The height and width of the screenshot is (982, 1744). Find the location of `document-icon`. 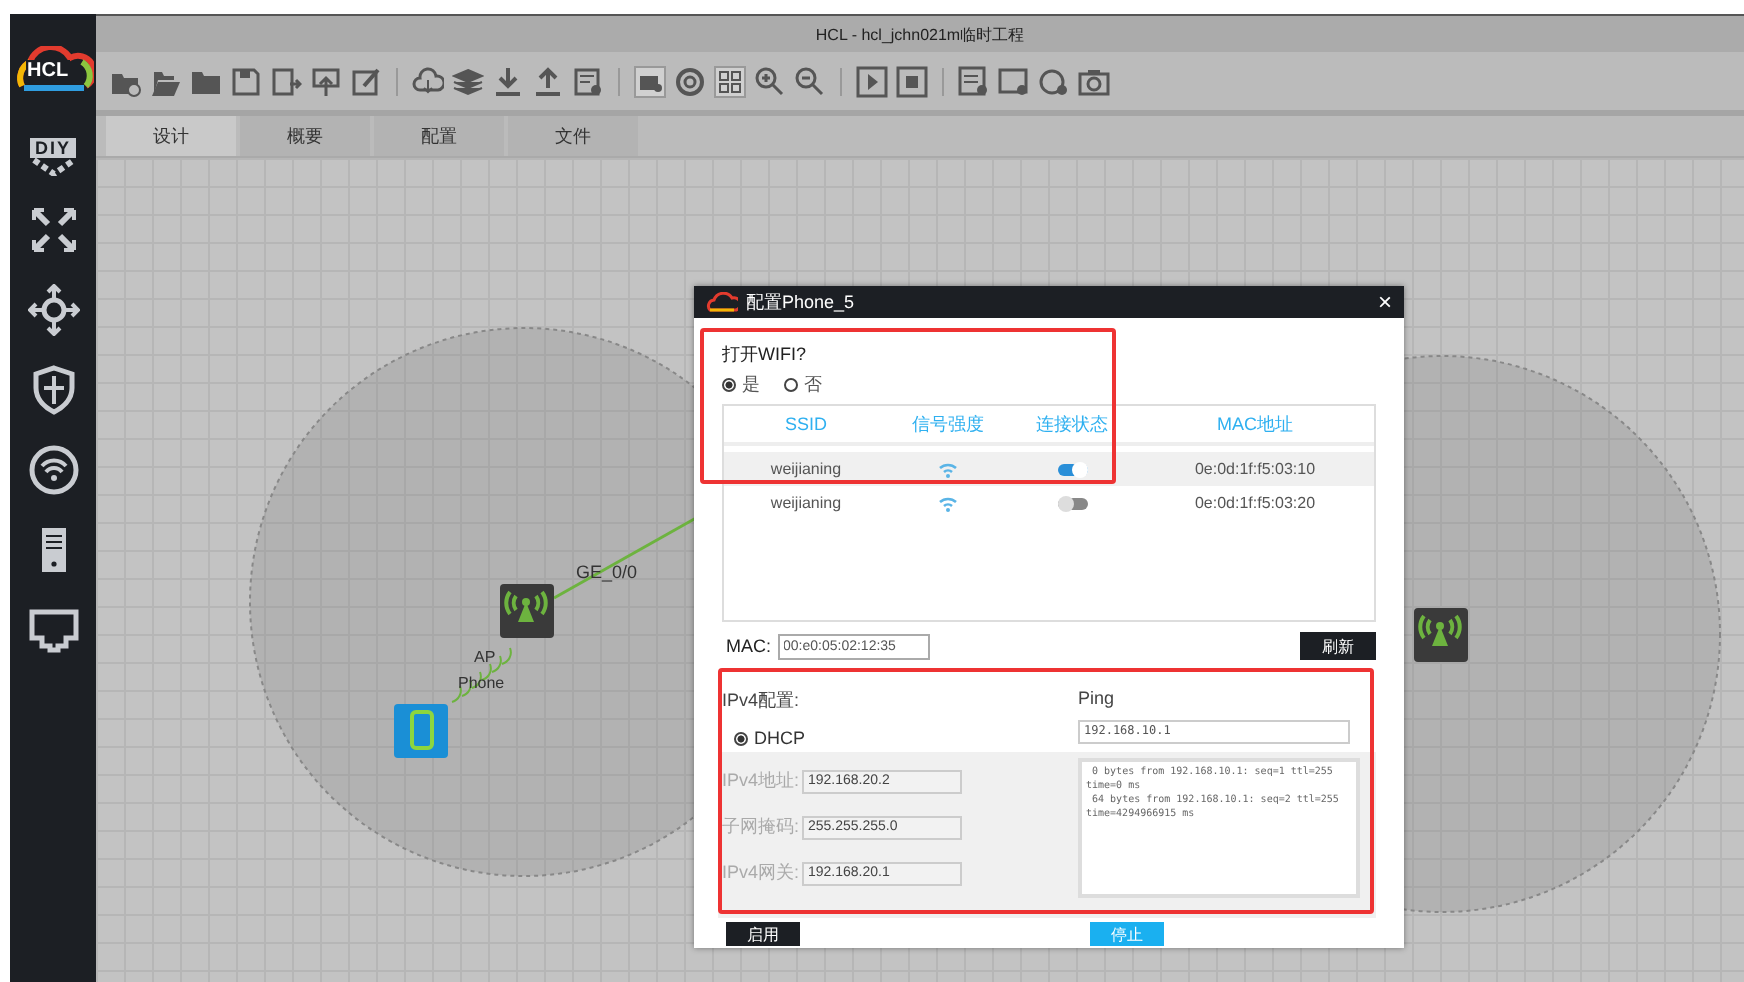

document-icon is located at coordinates (588, 81).